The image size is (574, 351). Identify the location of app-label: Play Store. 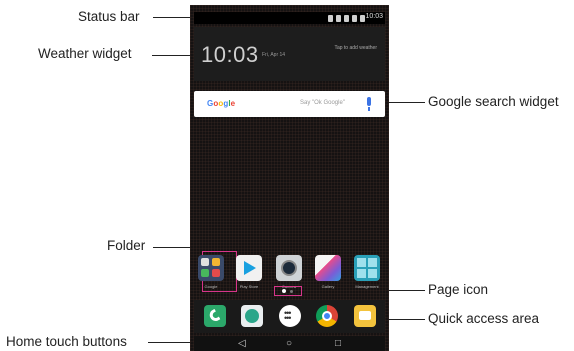
(249, 286).